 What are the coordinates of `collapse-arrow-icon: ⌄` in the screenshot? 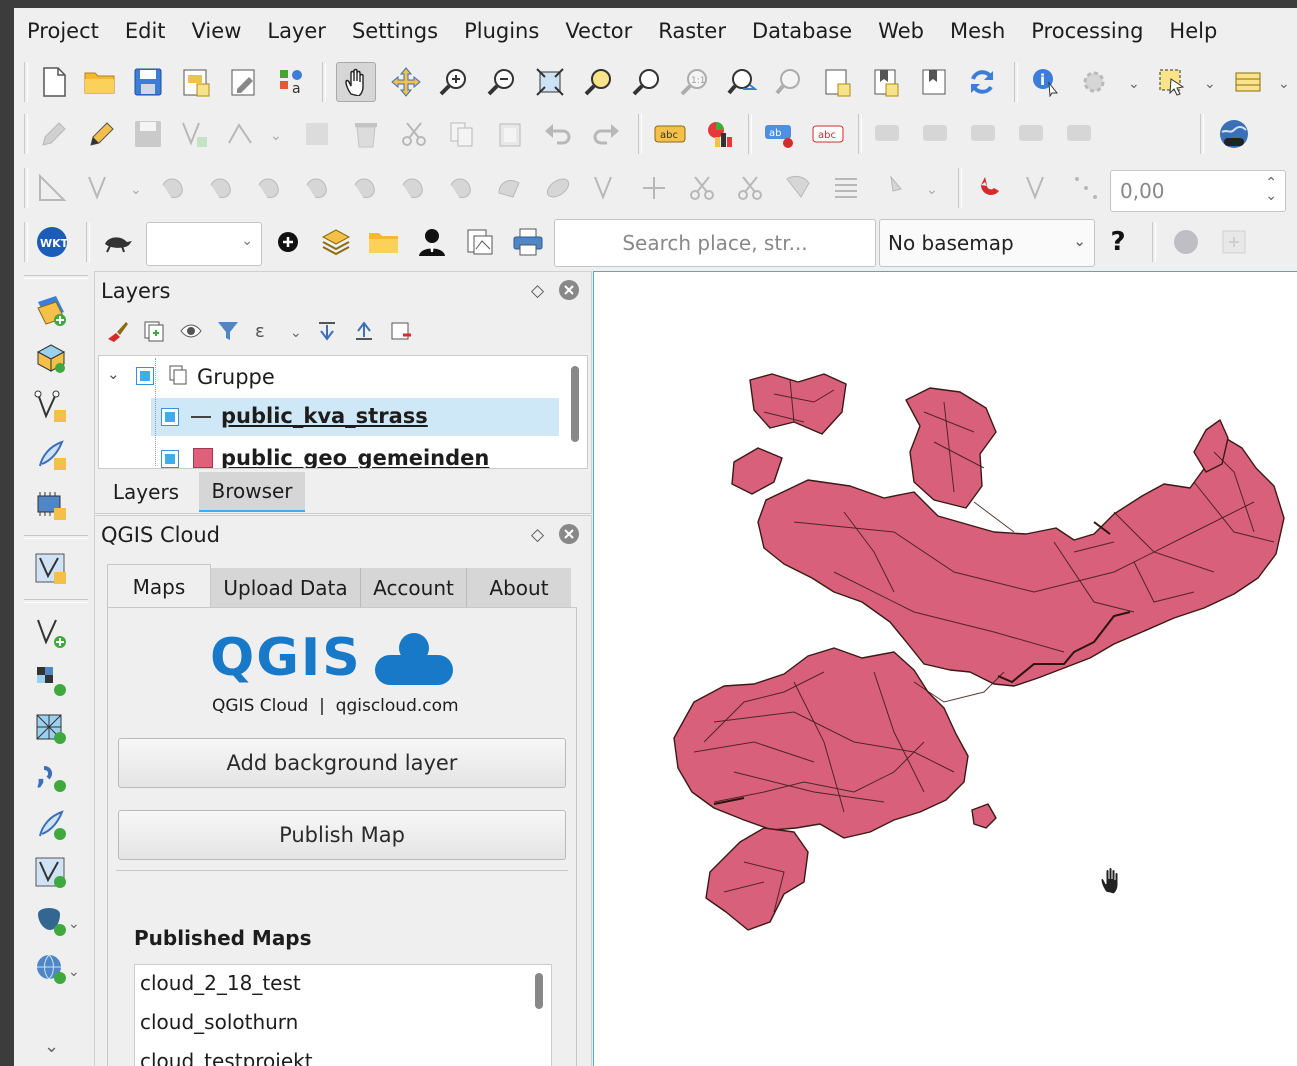 It's located at (113, 374).